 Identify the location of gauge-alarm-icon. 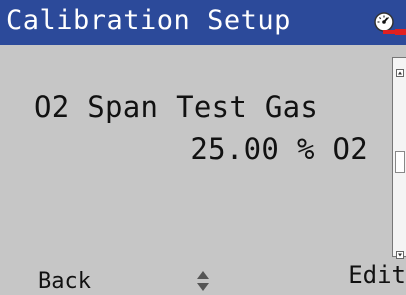
(389, 24).